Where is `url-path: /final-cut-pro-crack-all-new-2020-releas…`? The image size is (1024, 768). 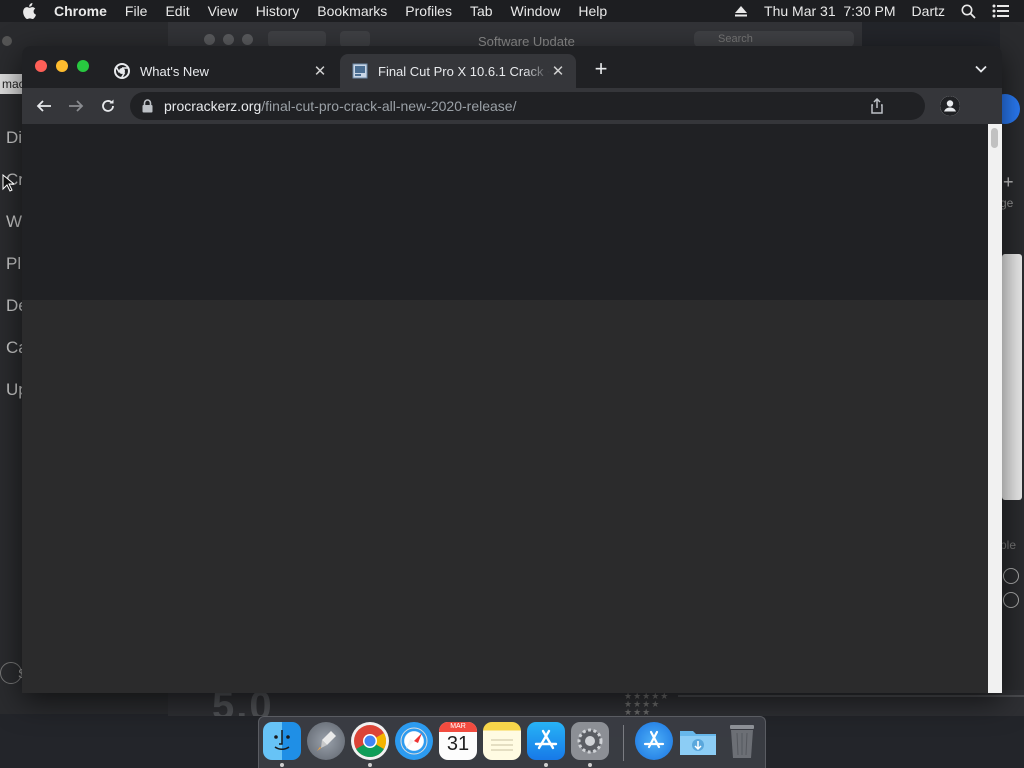 url-path: /final-cut-pro-crack-all-new-2020-releas… is located at coordinates (389, 106).